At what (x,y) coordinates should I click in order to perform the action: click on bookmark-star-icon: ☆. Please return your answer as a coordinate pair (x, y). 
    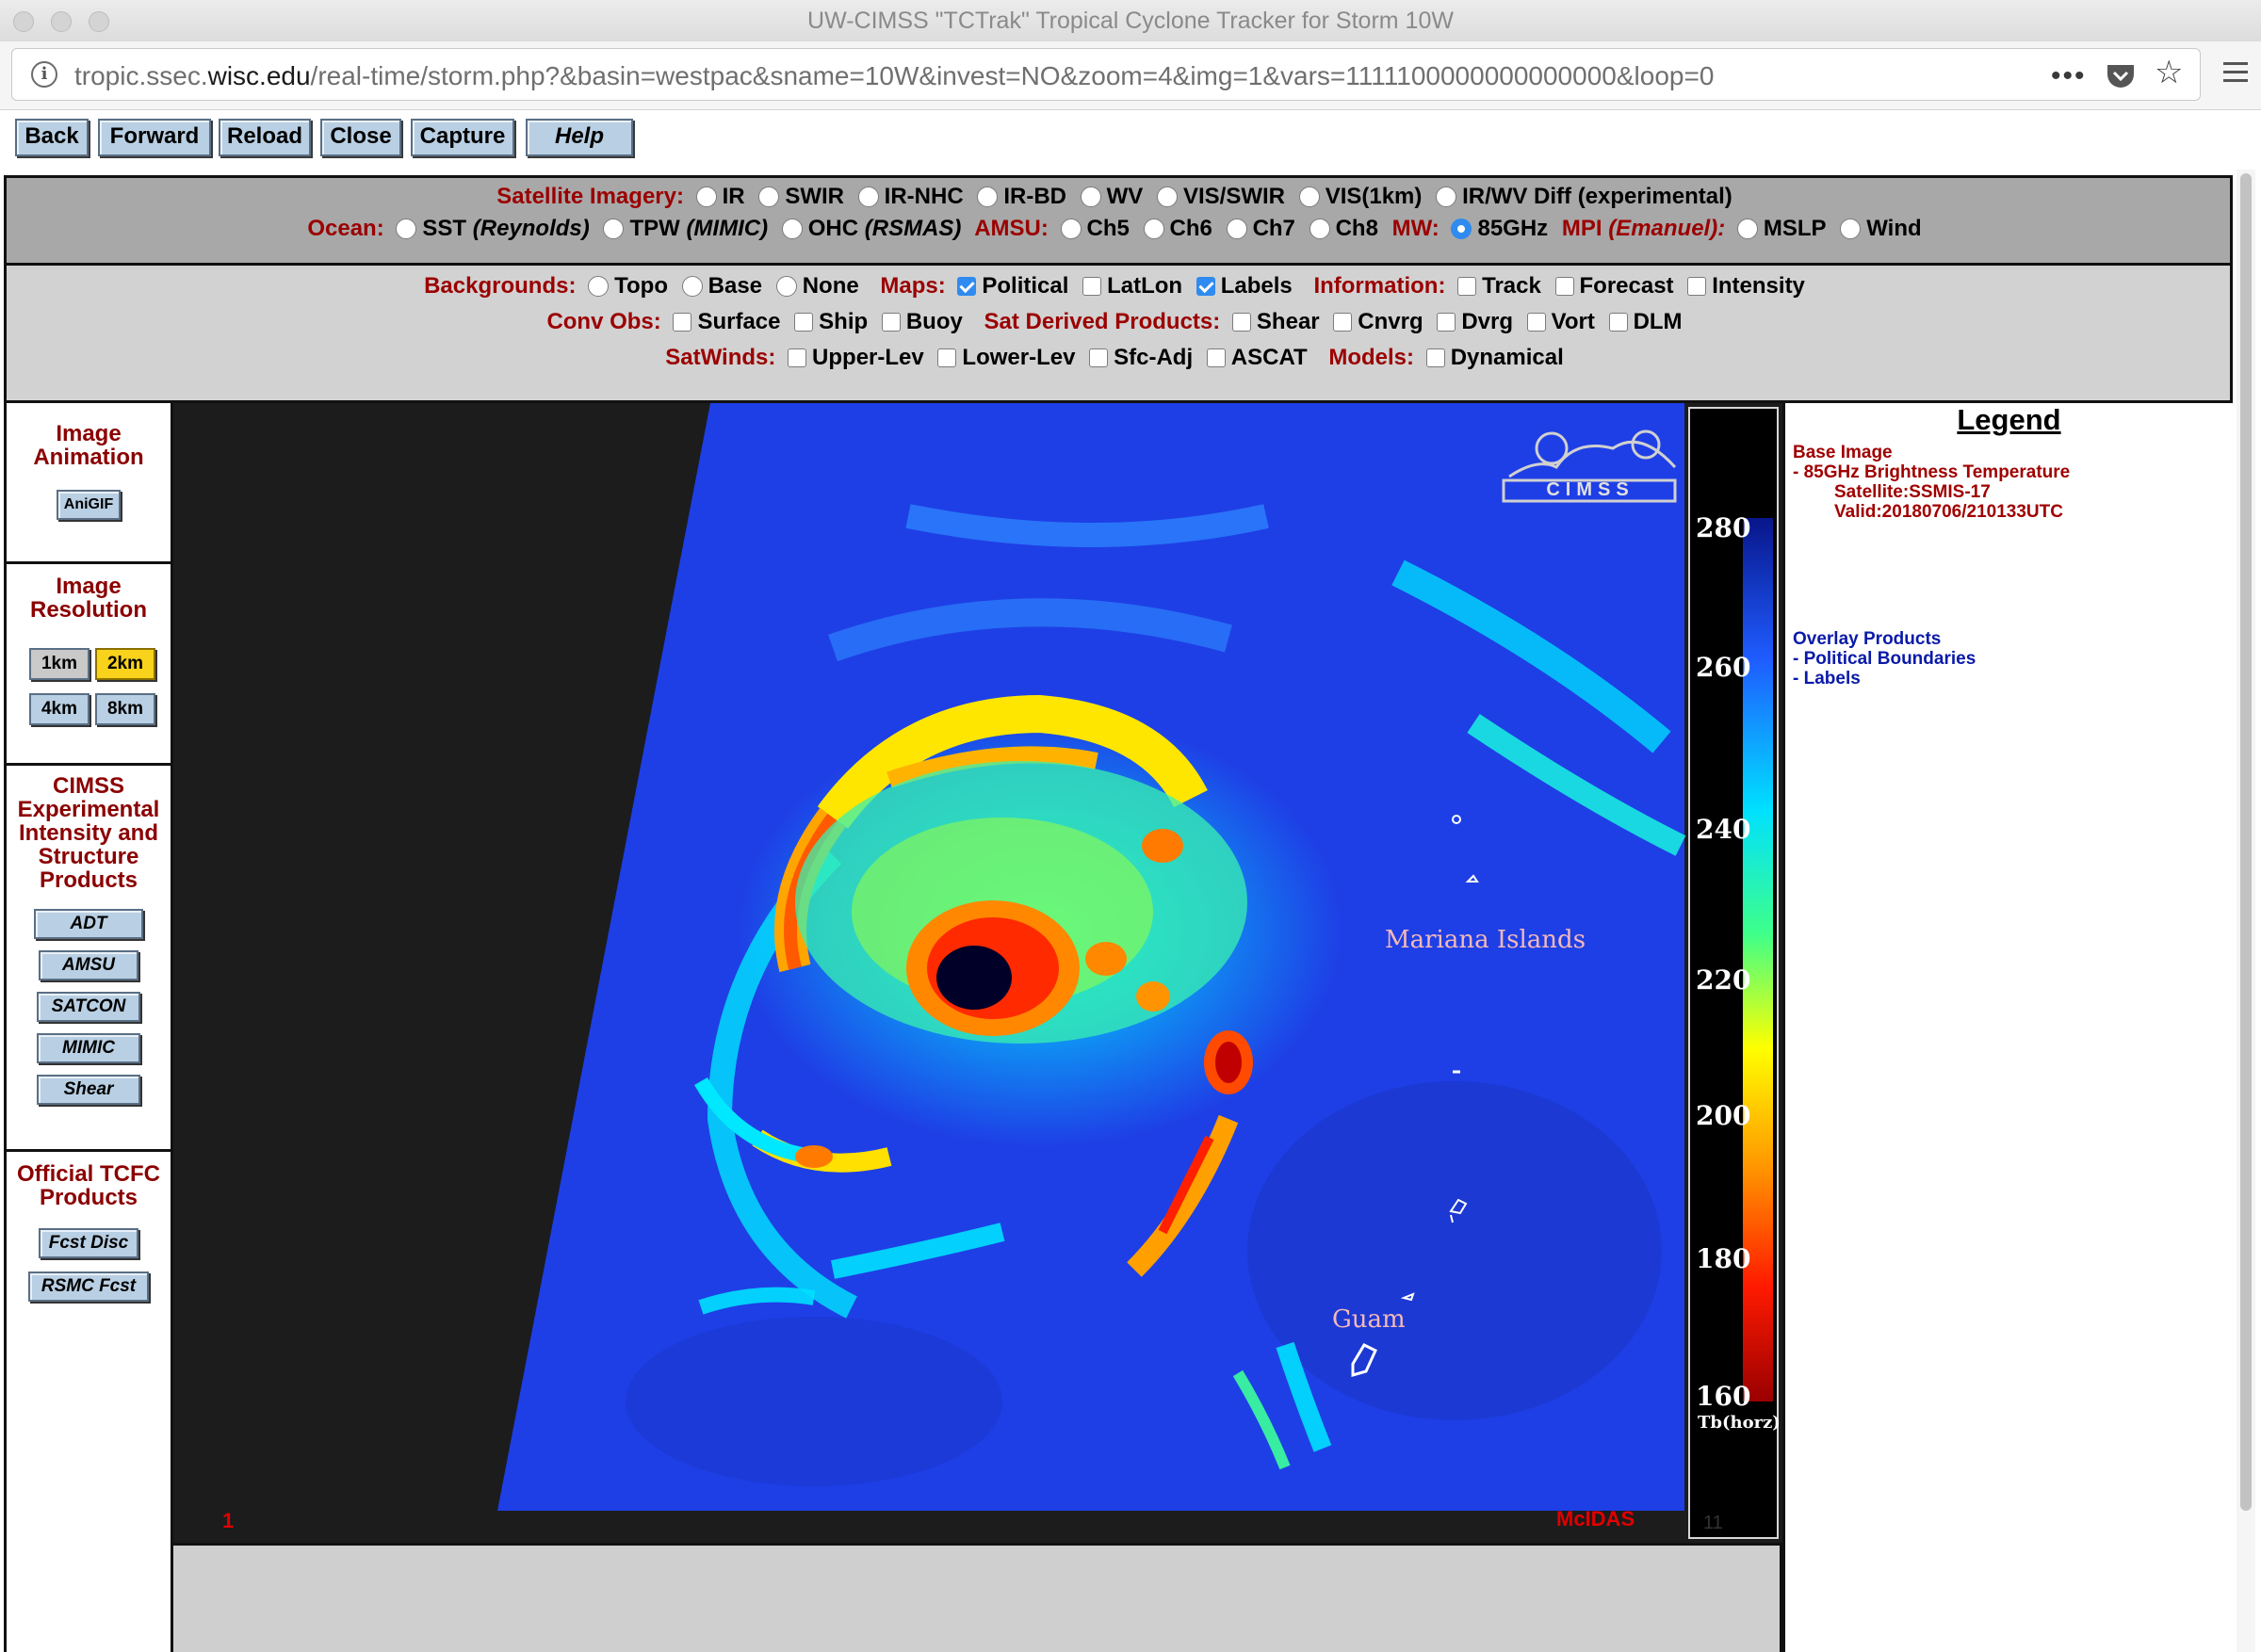
    Looking at the image, I should click on (2169, 73).